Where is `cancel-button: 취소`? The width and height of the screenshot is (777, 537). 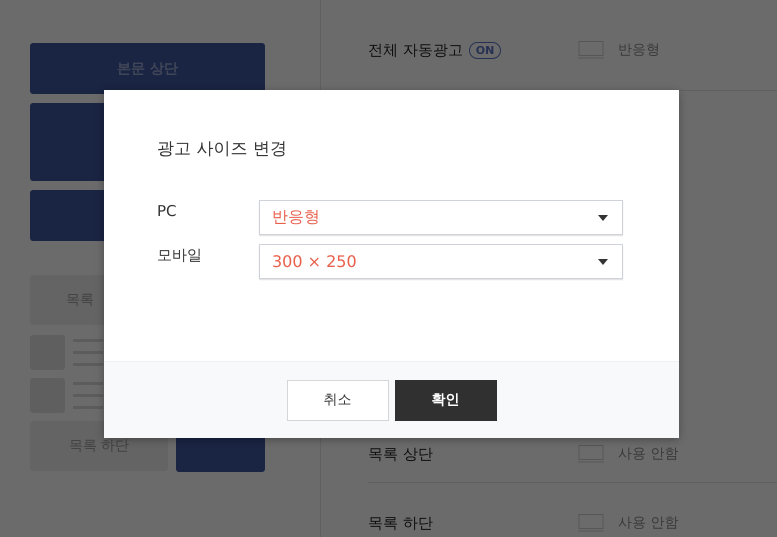
cancel-button: 취소 is located at coordinates (337, 400).